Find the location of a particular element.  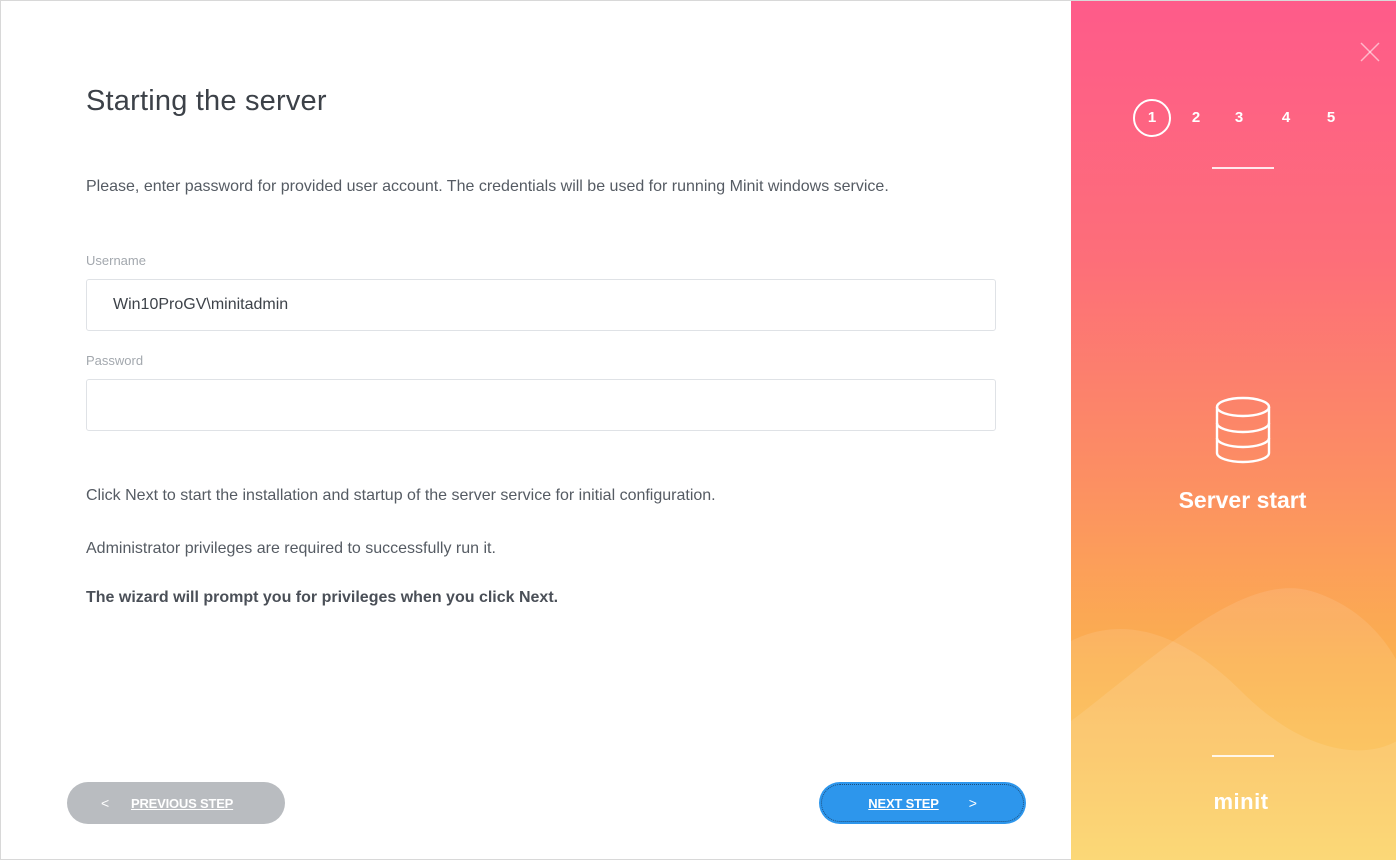

next-step-label: NEXT STEP is located at coordinates (903, 803).